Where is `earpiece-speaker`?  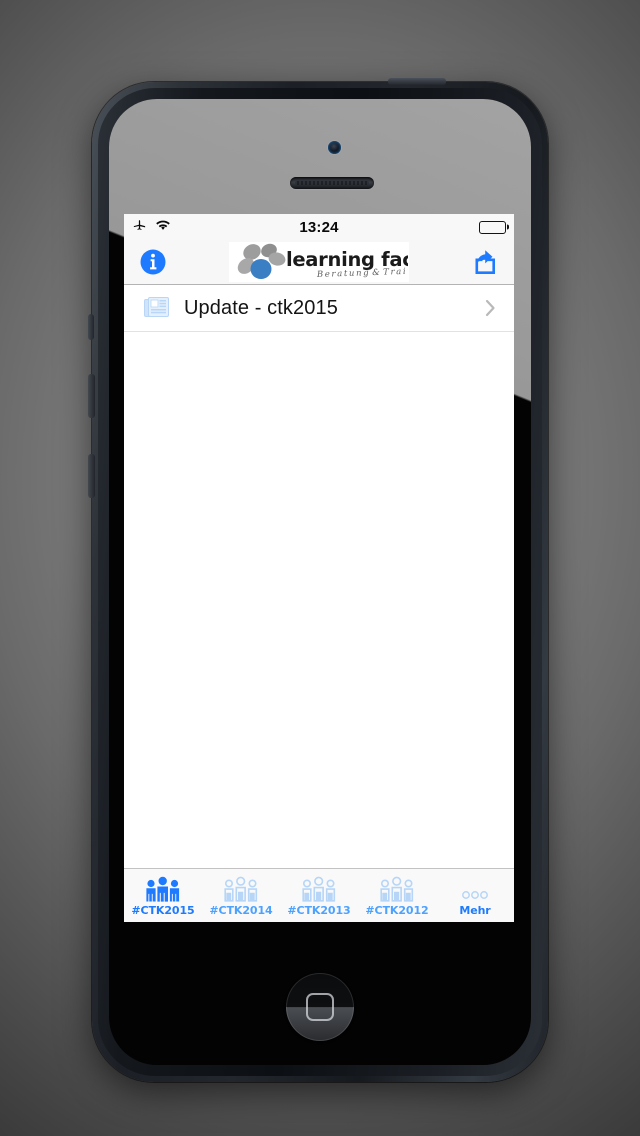 earpiece-speaker is located at coordinates (332, 183).